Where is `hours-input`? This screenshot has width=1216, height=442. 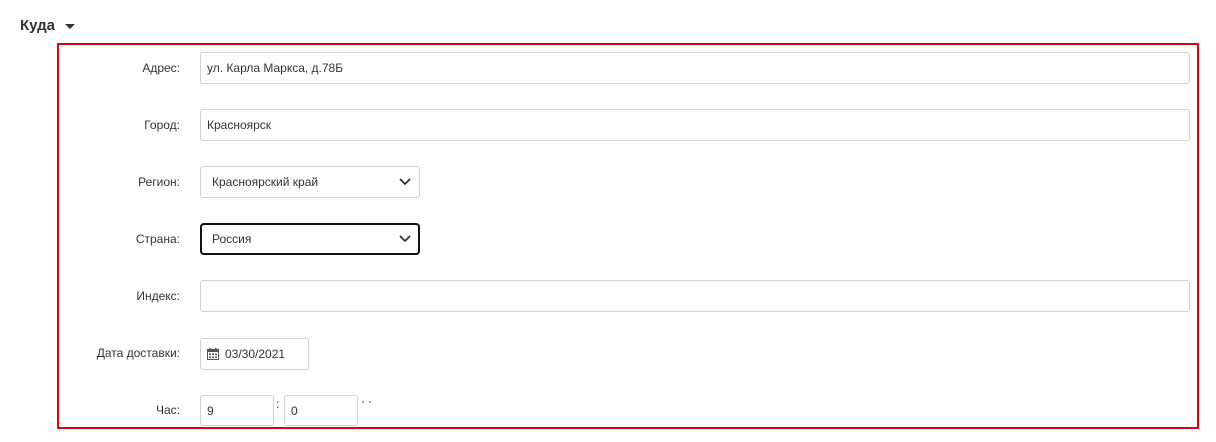 hours-input is located at coordinates (237, 410).